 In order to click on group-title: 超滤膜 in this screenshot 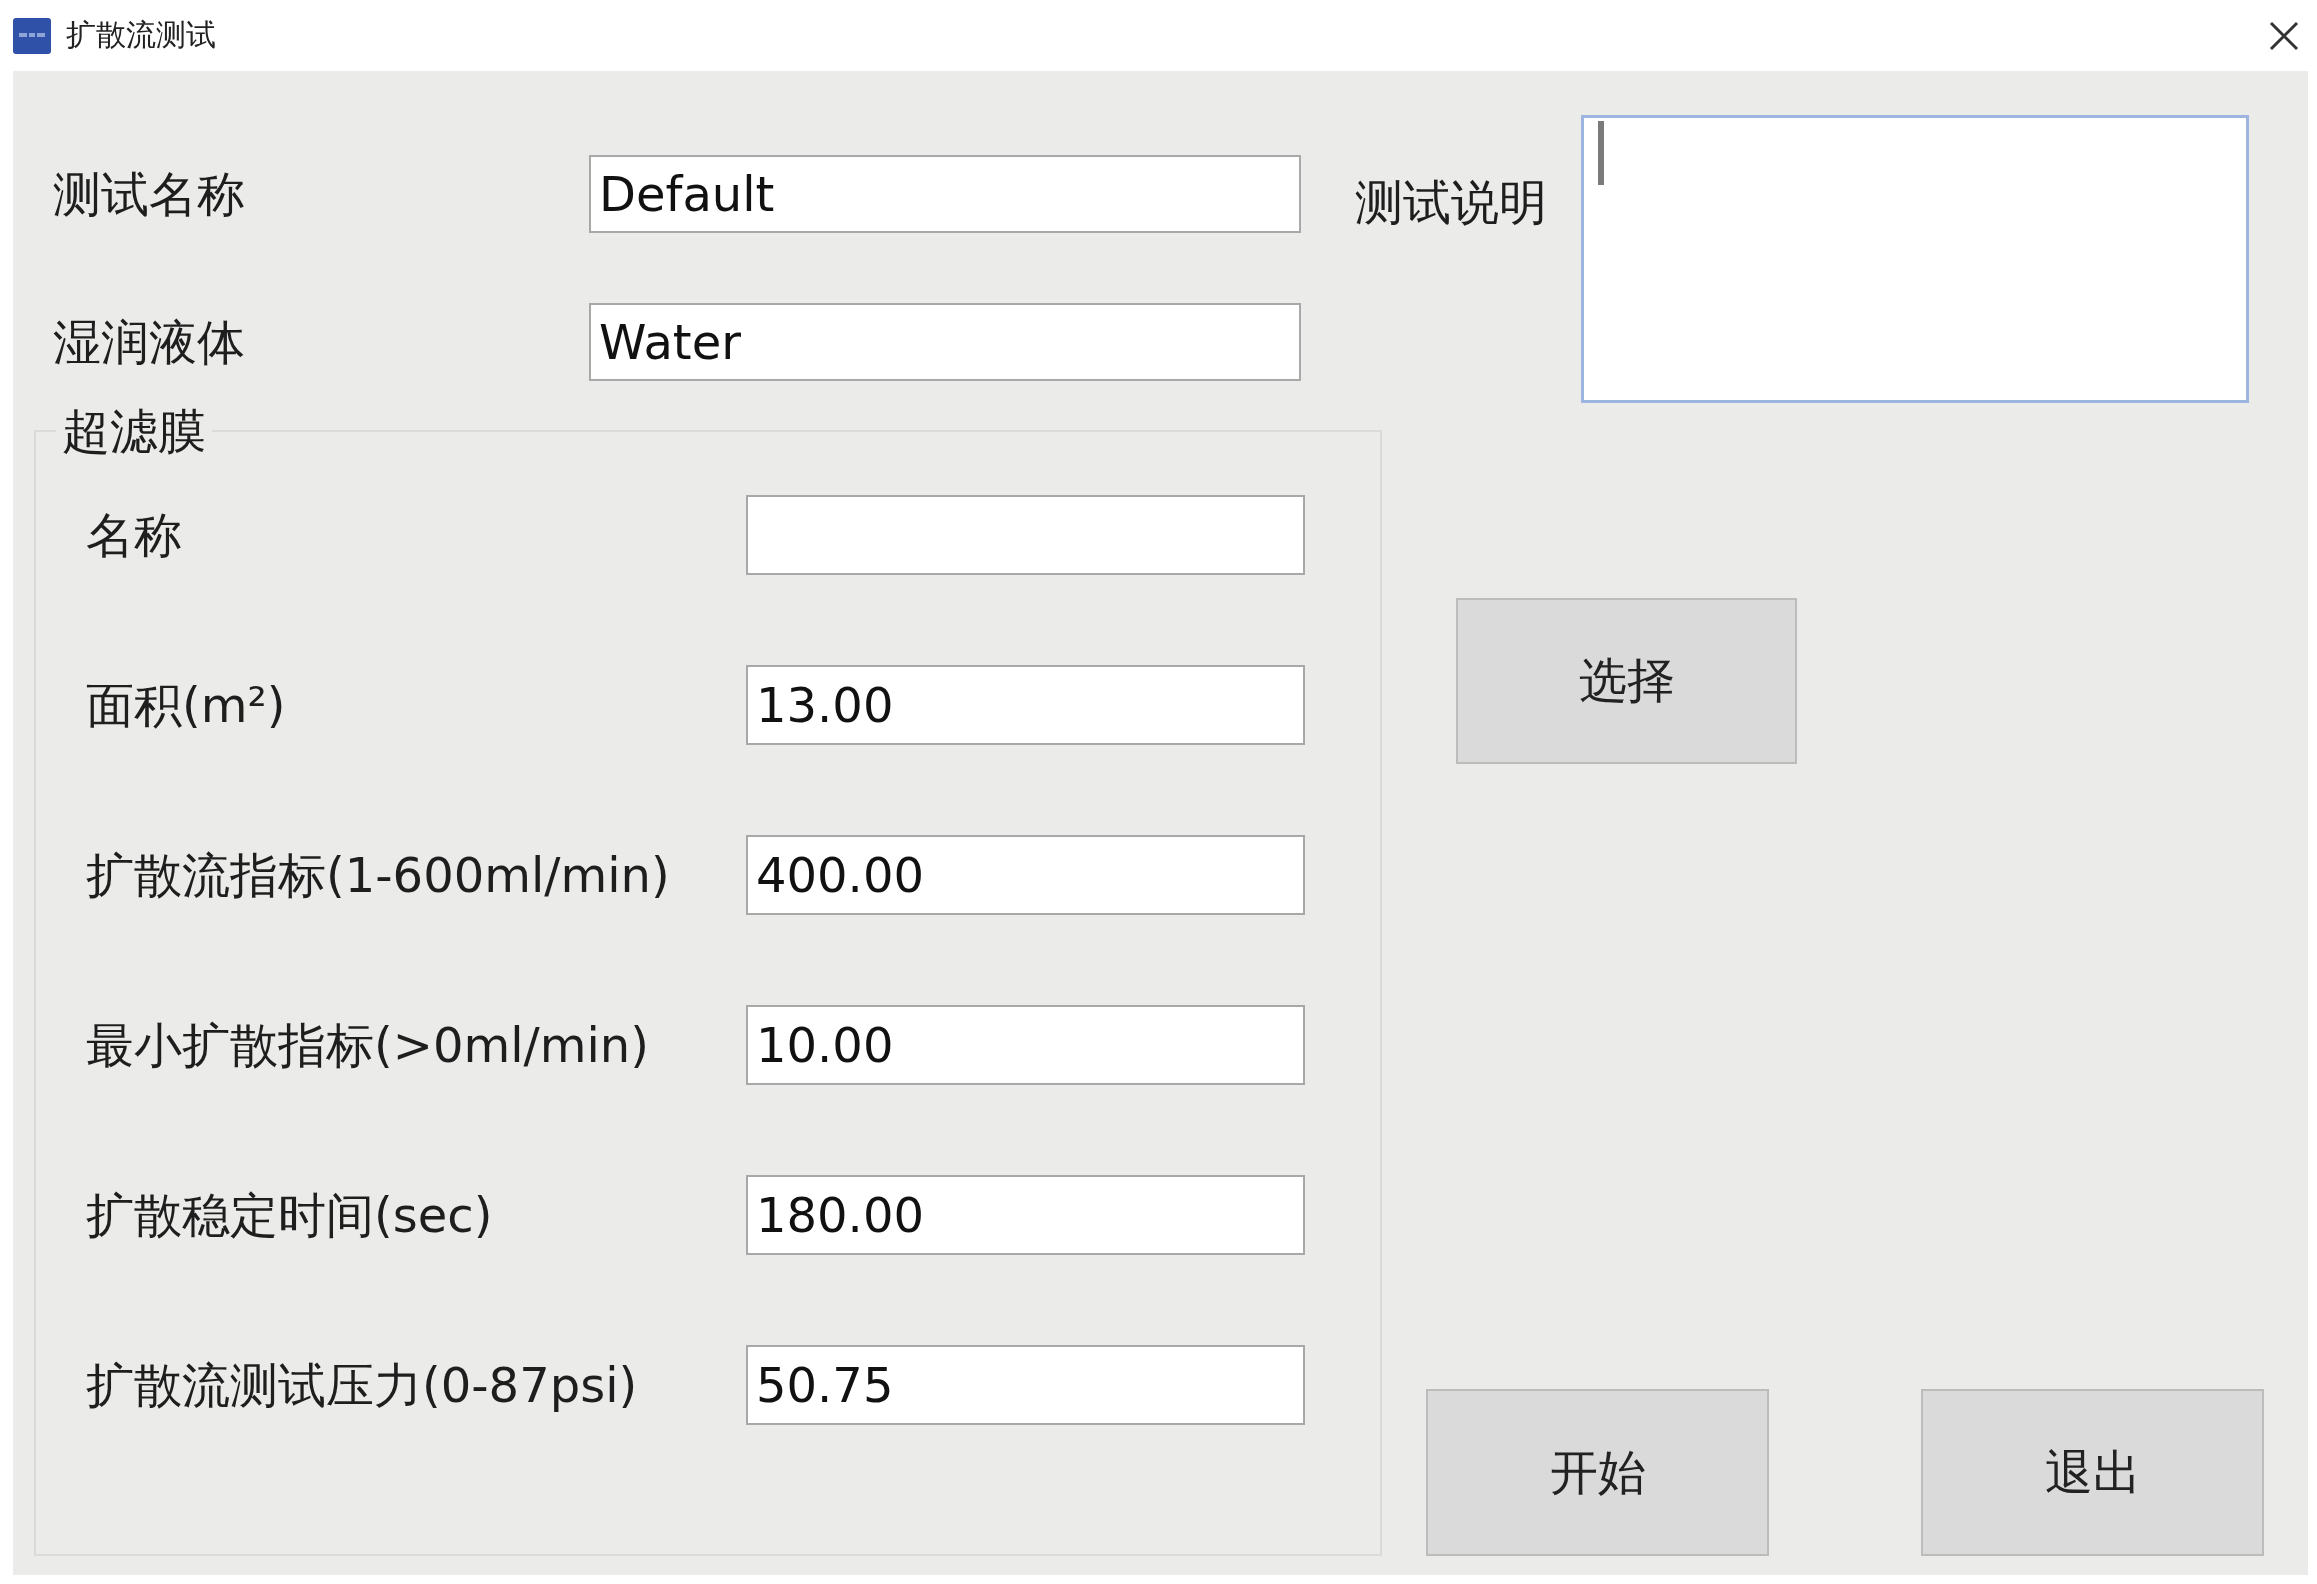, I will do `click(134, 431)`.